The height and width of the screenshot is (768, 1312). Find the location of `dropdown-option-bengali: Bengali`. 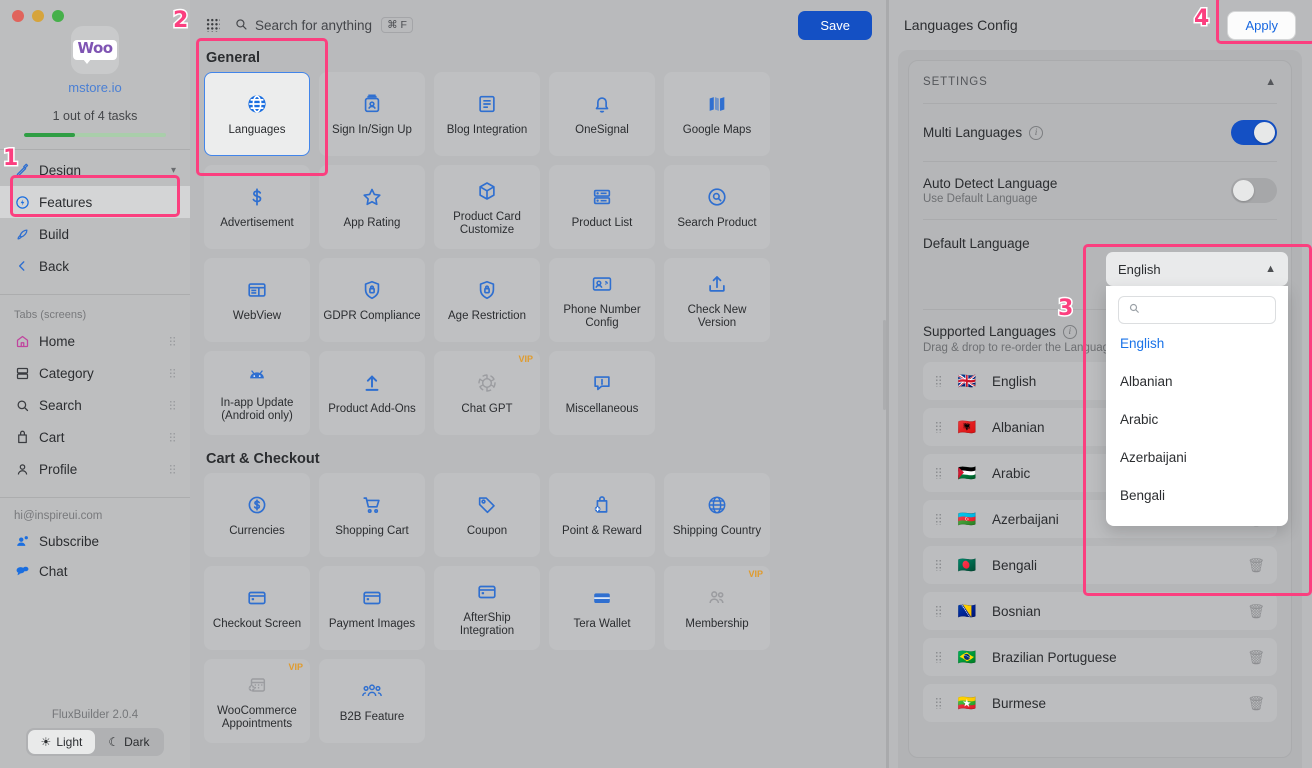

dropdown-option-bengali: Bengali is located at coordinates (1197, 495).